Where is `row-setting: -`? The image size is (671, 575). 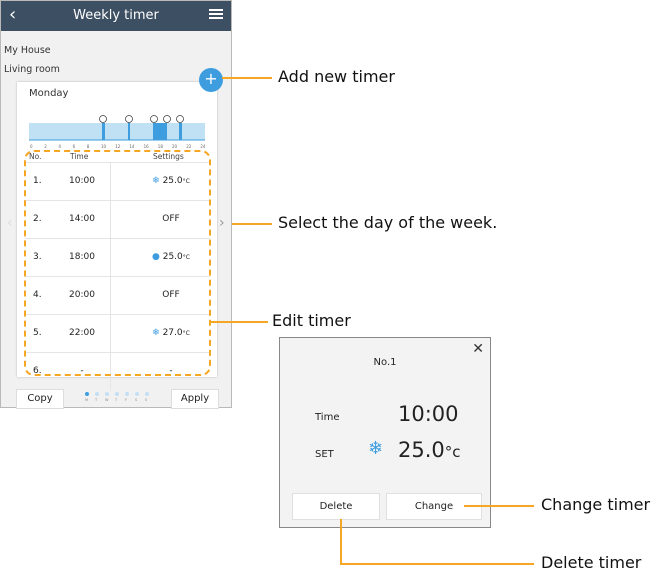
row-setting: - is located at coordinates (171, 371).